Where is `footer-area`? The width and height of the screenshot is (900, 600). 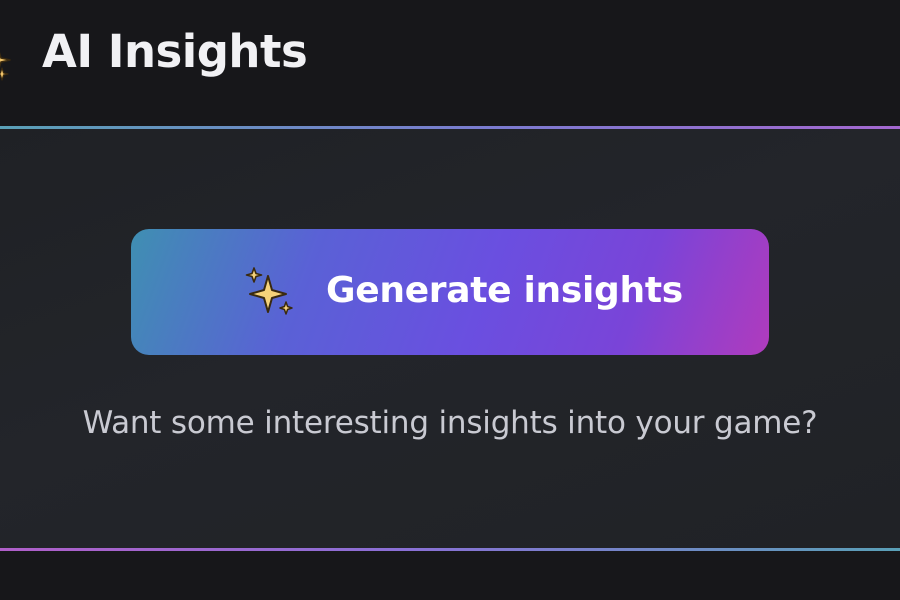 footer-area is located at coordinates (450, 575).